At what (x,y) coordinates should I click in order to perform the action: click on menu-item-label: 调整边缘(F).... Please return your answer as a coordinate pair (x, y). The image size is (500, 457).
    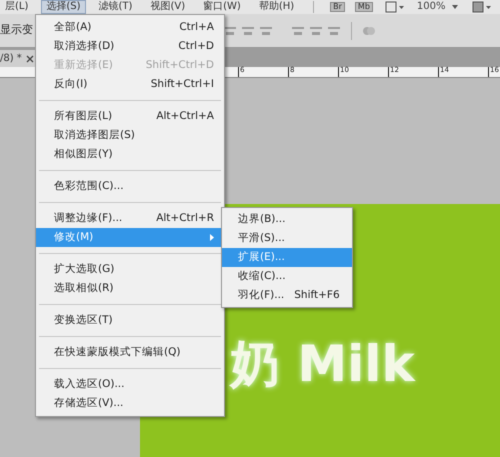
    Looking at the image, I should click on (88, 218).